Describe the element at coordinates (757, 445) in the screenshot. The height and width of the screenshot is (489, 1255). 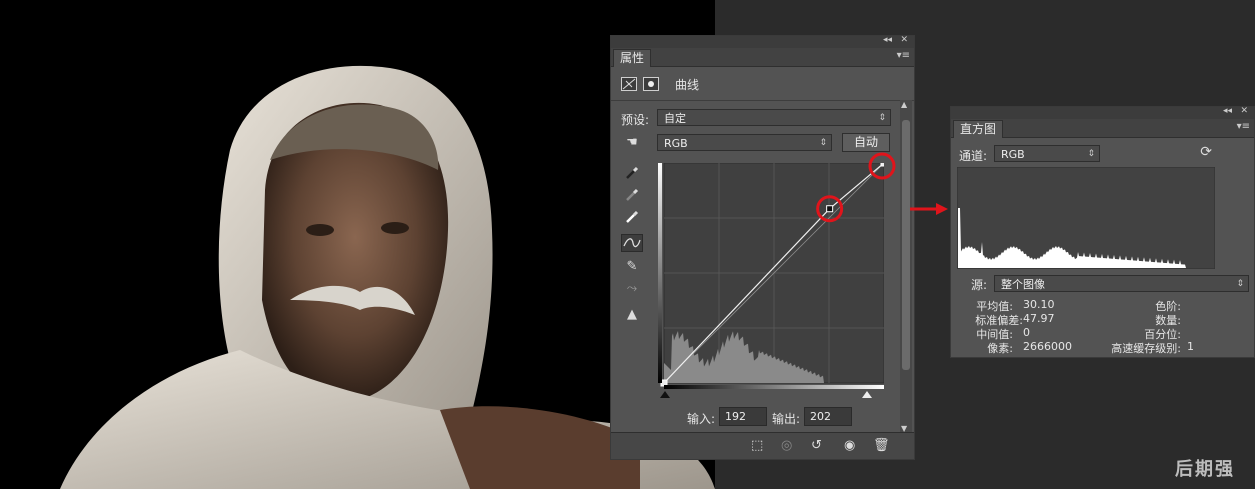
I see `clip-to-layer-icon: ⬚` at that location.